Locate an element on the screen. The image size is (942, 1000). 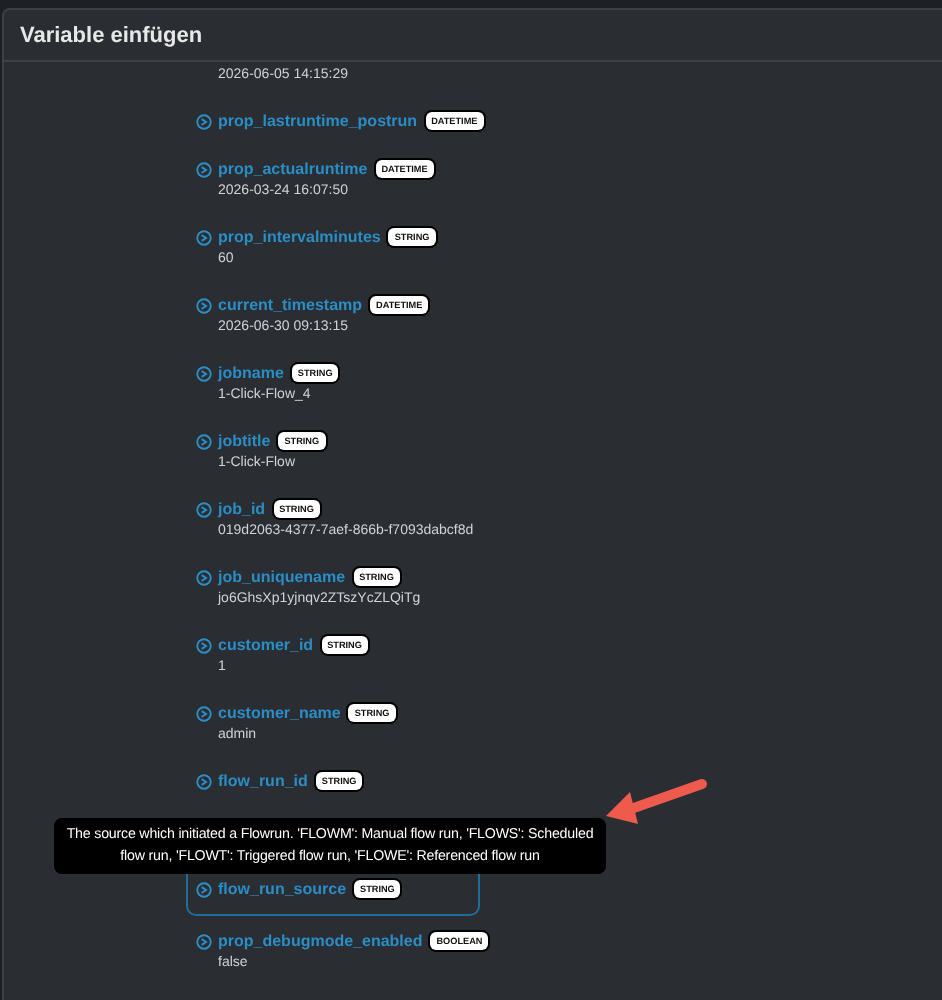
variable-name: flow_run_source is located at coordinates (282, 889).